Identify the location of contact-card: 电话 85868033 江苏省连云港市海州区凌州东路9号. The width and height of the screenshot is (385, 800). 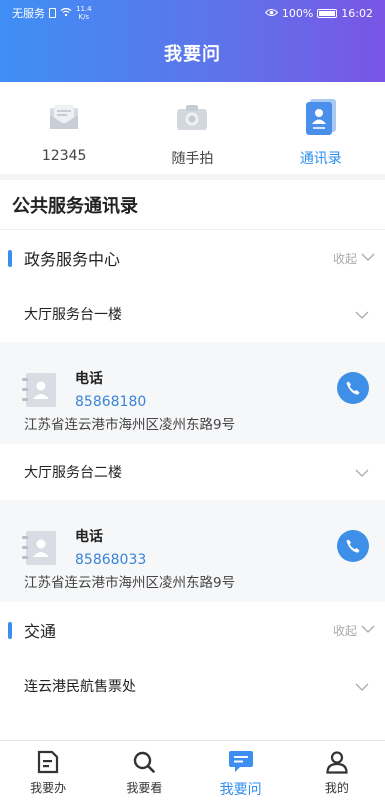
(192, 551).